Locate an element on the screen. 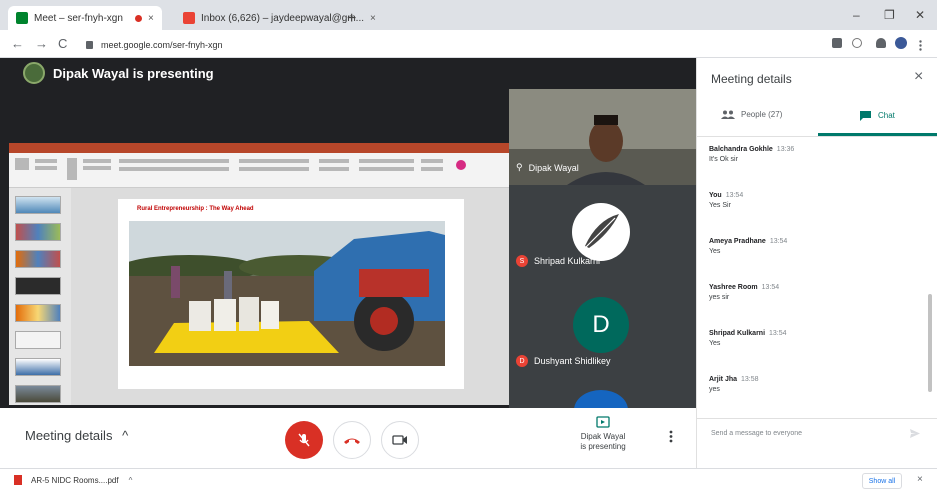 The height and width of the screenshot is (493, 937). caret-up-icon: ^ is located at coordinates (125, 435).